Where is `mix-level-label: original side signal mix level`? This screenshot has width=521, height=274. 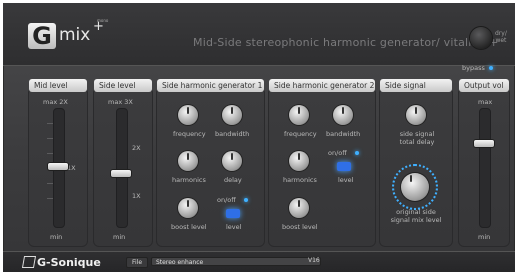
mix-level-label: original side signal mix level is located at coordinates (416, 216).